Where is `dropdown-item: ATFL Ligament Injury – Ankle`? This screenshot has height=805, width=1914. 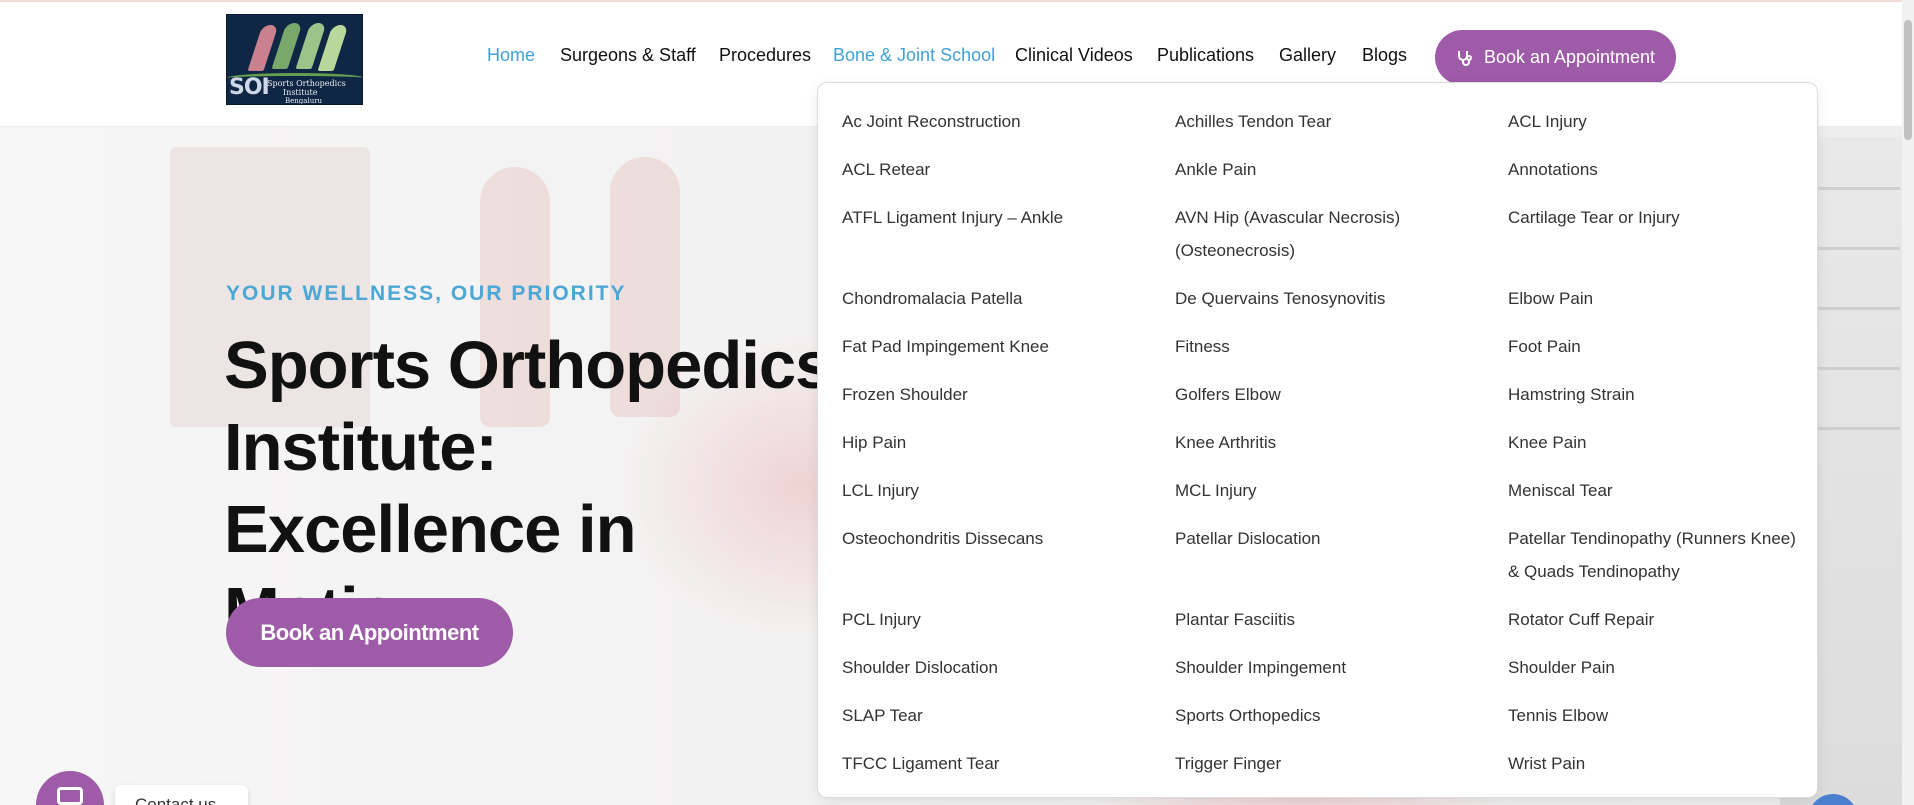 dropdown-item: ATFL Ligament Injury – Ankle is located at coordinates (987, 217).